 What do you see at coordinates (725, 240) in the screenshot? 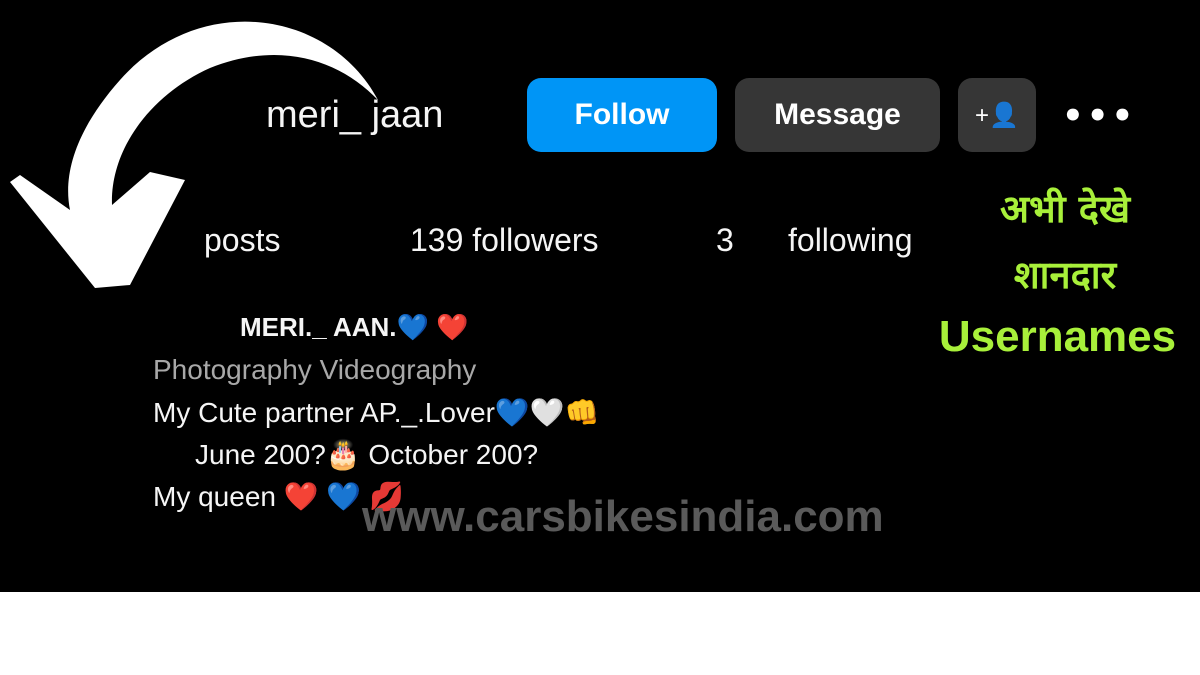
I see `following-number: 3` at bounding box center [725, 240].